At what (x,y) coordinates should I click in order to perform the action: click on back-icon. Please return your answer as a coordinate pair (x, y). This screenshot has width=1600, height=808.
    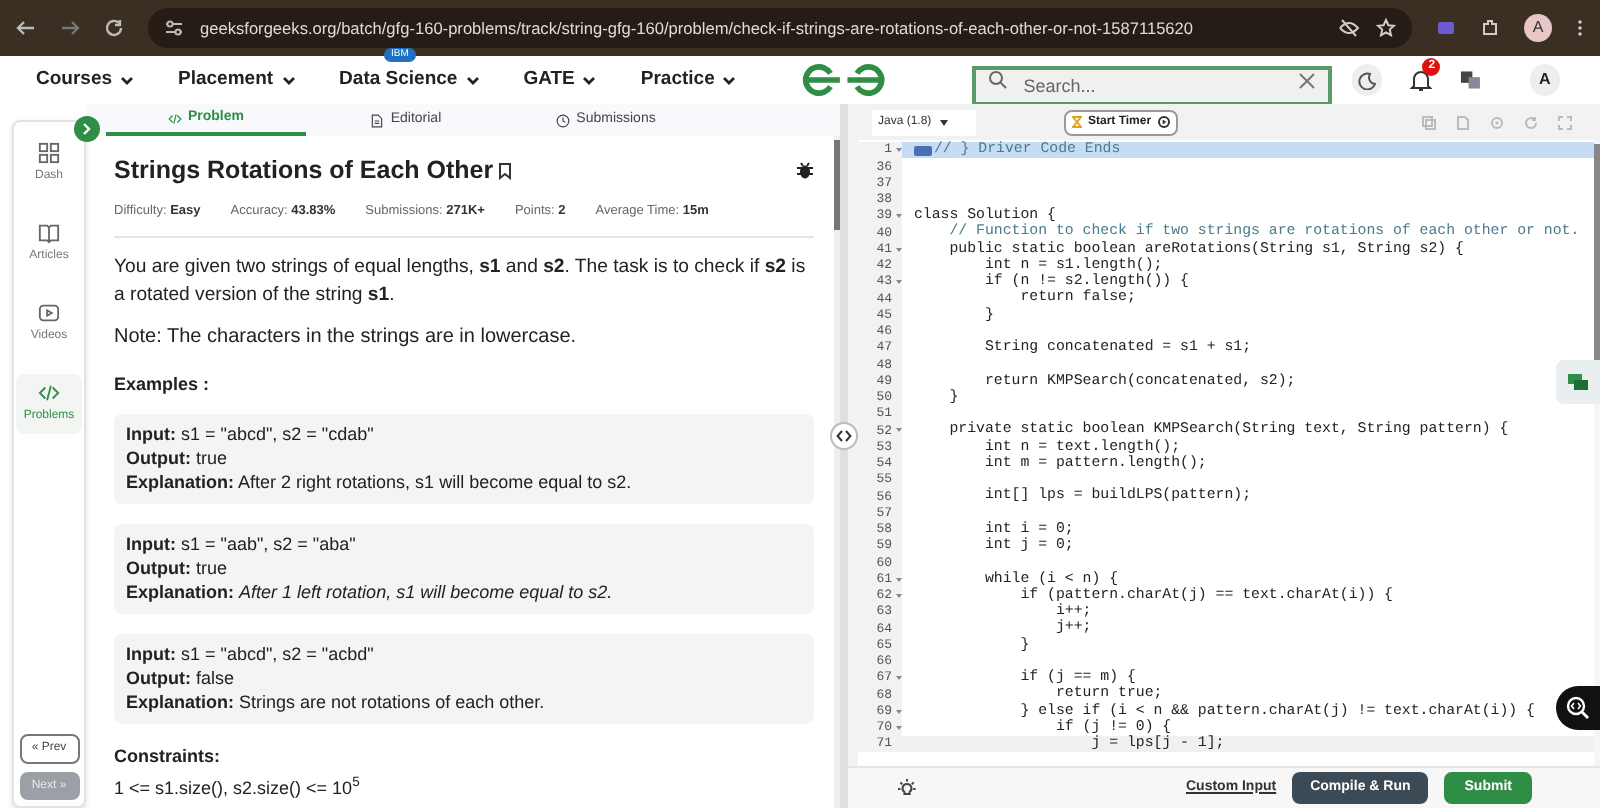
    Looking at the image, I should click on (26, 28).